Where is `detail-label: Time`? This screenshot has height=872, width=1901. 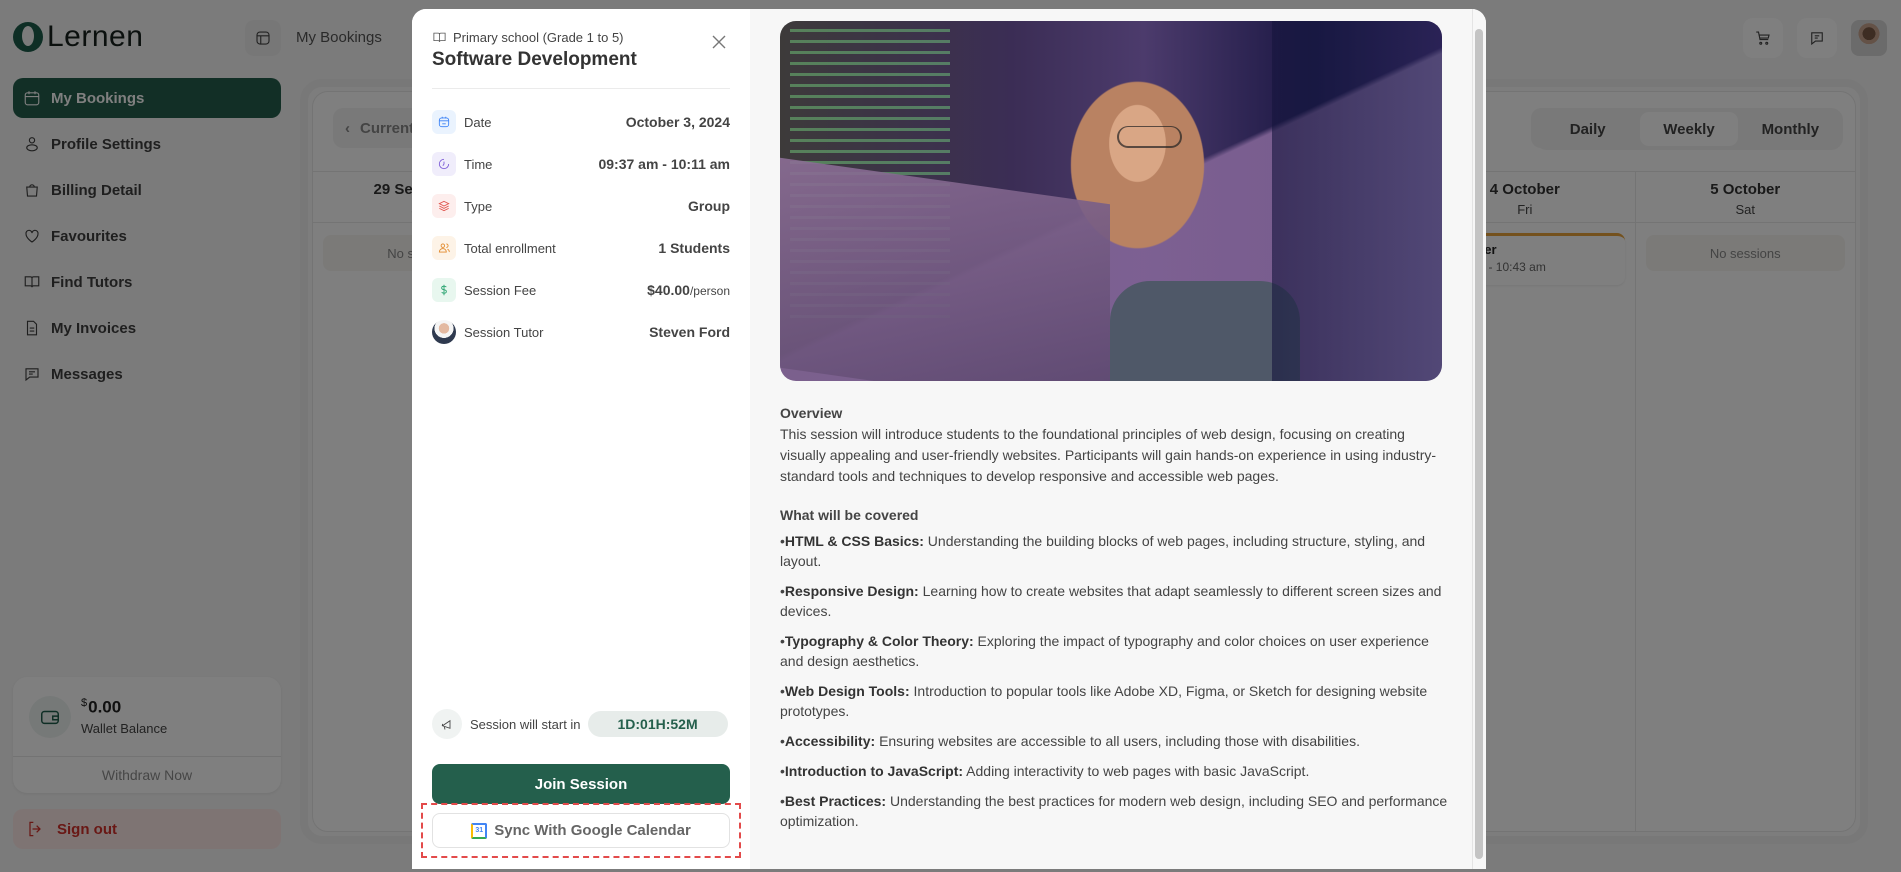 detail-label: Time is located at coordinates (478, 164).